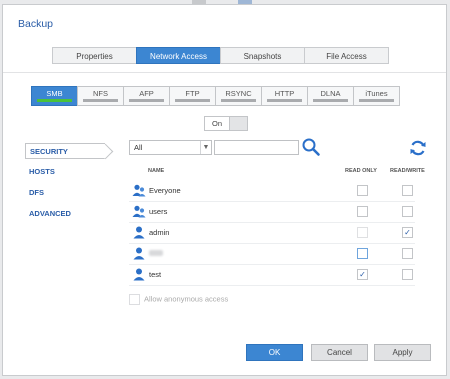  I want to click on chevron-down-icon: ▼, so click(205, 147).